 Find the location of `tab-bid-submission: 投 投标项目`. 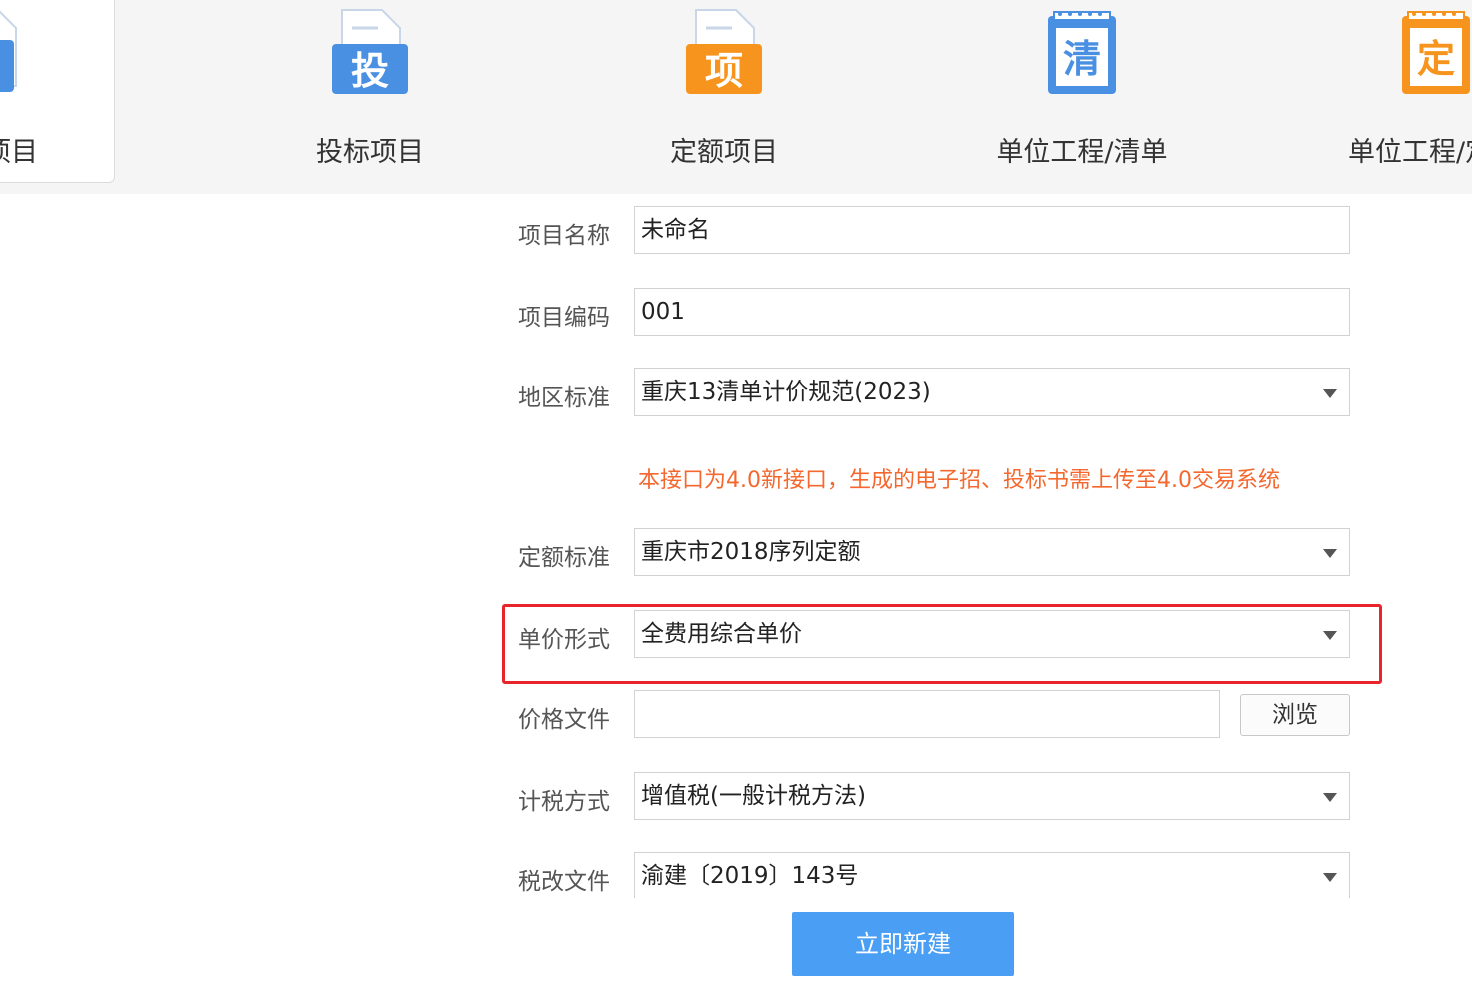

tab-bid-submission: 投 投标项目 is located at coordinates (370, 97).